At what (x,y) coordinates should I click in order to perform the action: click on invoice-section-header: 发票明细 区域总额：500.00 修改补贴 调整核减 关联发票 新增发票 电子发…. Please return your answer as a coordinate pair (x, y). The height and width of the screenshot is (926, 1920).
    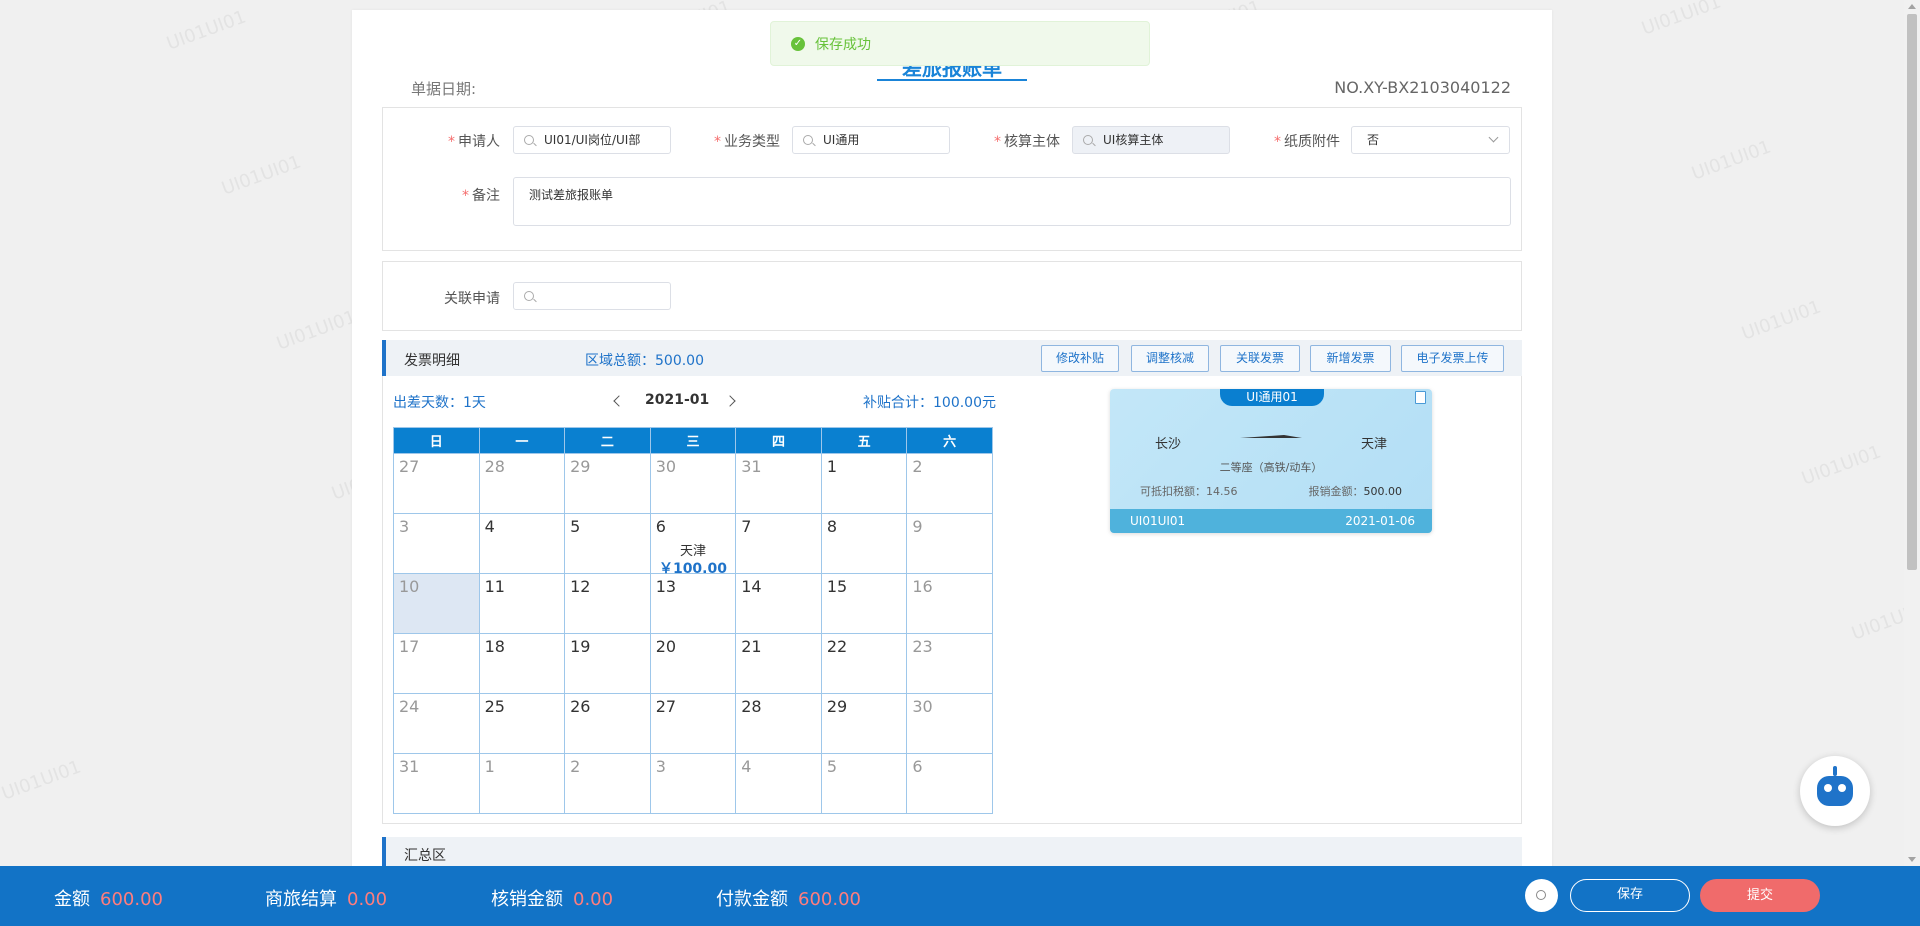
    Looking at the image, I should click on (952, 358).